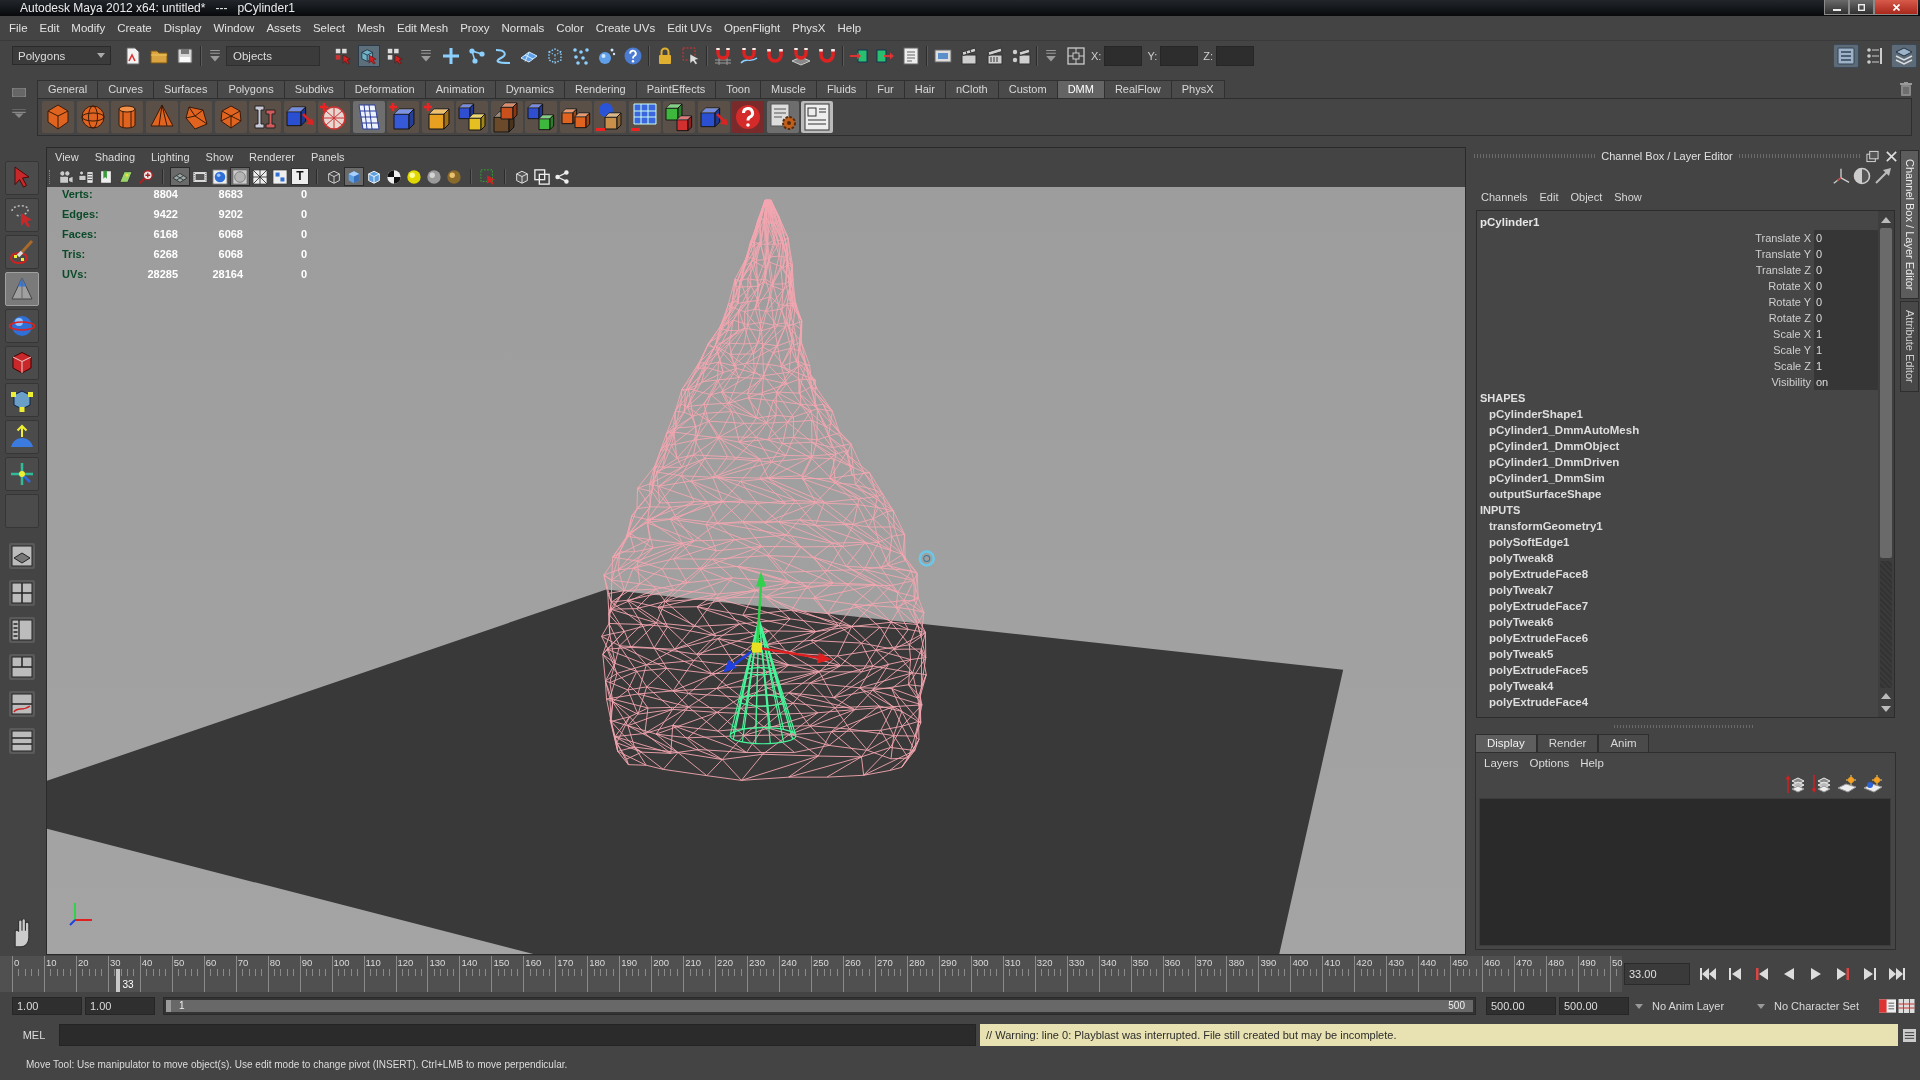  Describe the element at coordinates (328, 28) in the screenshot. I see `menu-item: Select` at that location.